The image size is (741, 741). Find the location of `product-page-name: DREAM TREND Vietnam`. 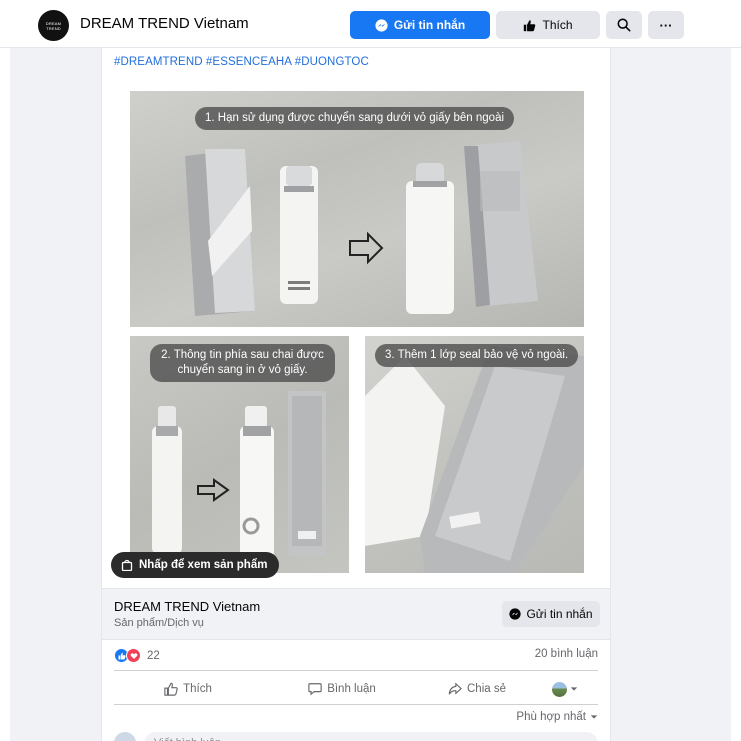

product-page-name: DREAM TREND Vietnam is located at coordinates (187, 606).